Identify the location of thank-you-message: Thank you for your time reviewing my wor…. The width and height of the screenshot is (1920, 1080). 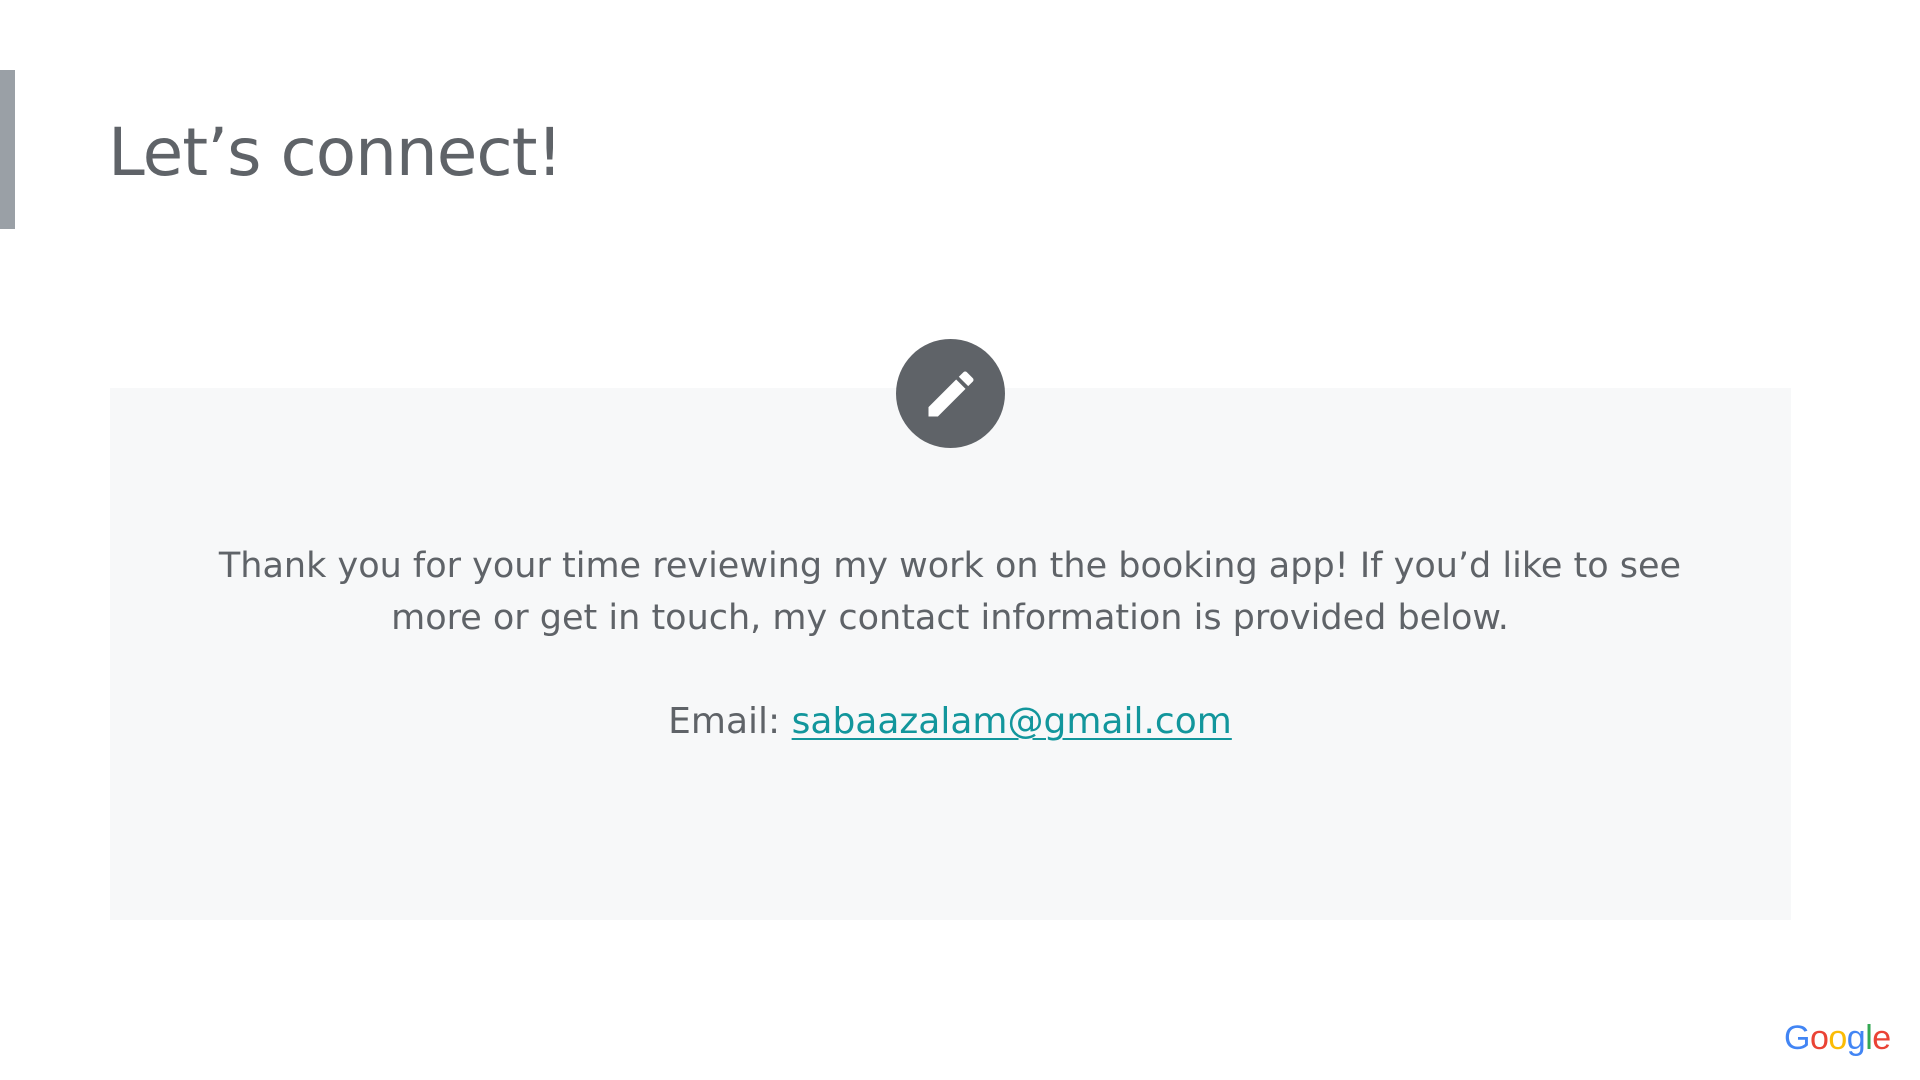
(950, 592).